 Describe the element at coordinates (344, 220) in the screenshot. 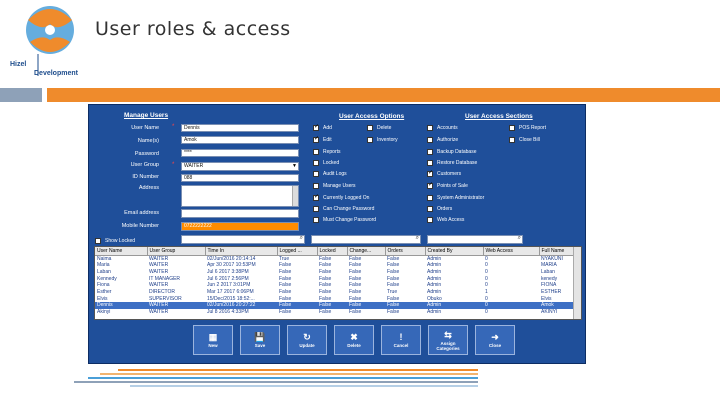

I see `checkbox-must-change-password: Must Change Password` at that location.